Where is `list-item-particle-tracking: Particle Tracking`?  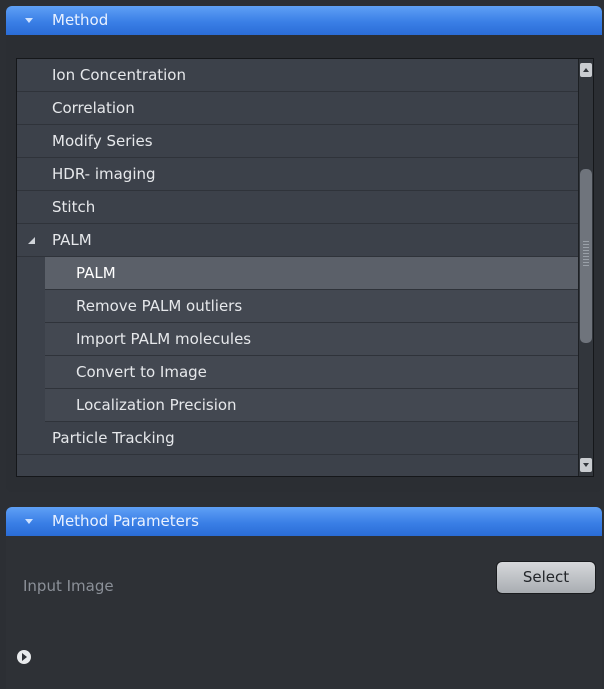 list-item-particle-tracking: Particle Tracking is located at coordinates (299, 438).